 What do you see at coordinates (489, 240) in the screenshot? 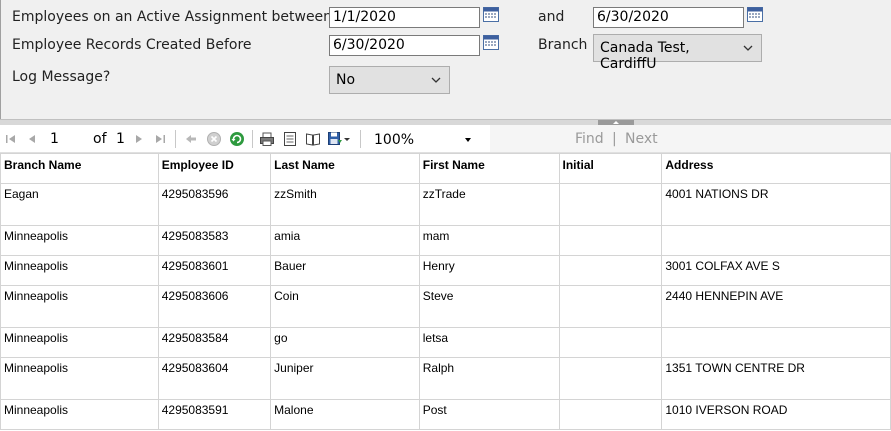
I see `table-cell: mam` at bounding box center [489, 240].